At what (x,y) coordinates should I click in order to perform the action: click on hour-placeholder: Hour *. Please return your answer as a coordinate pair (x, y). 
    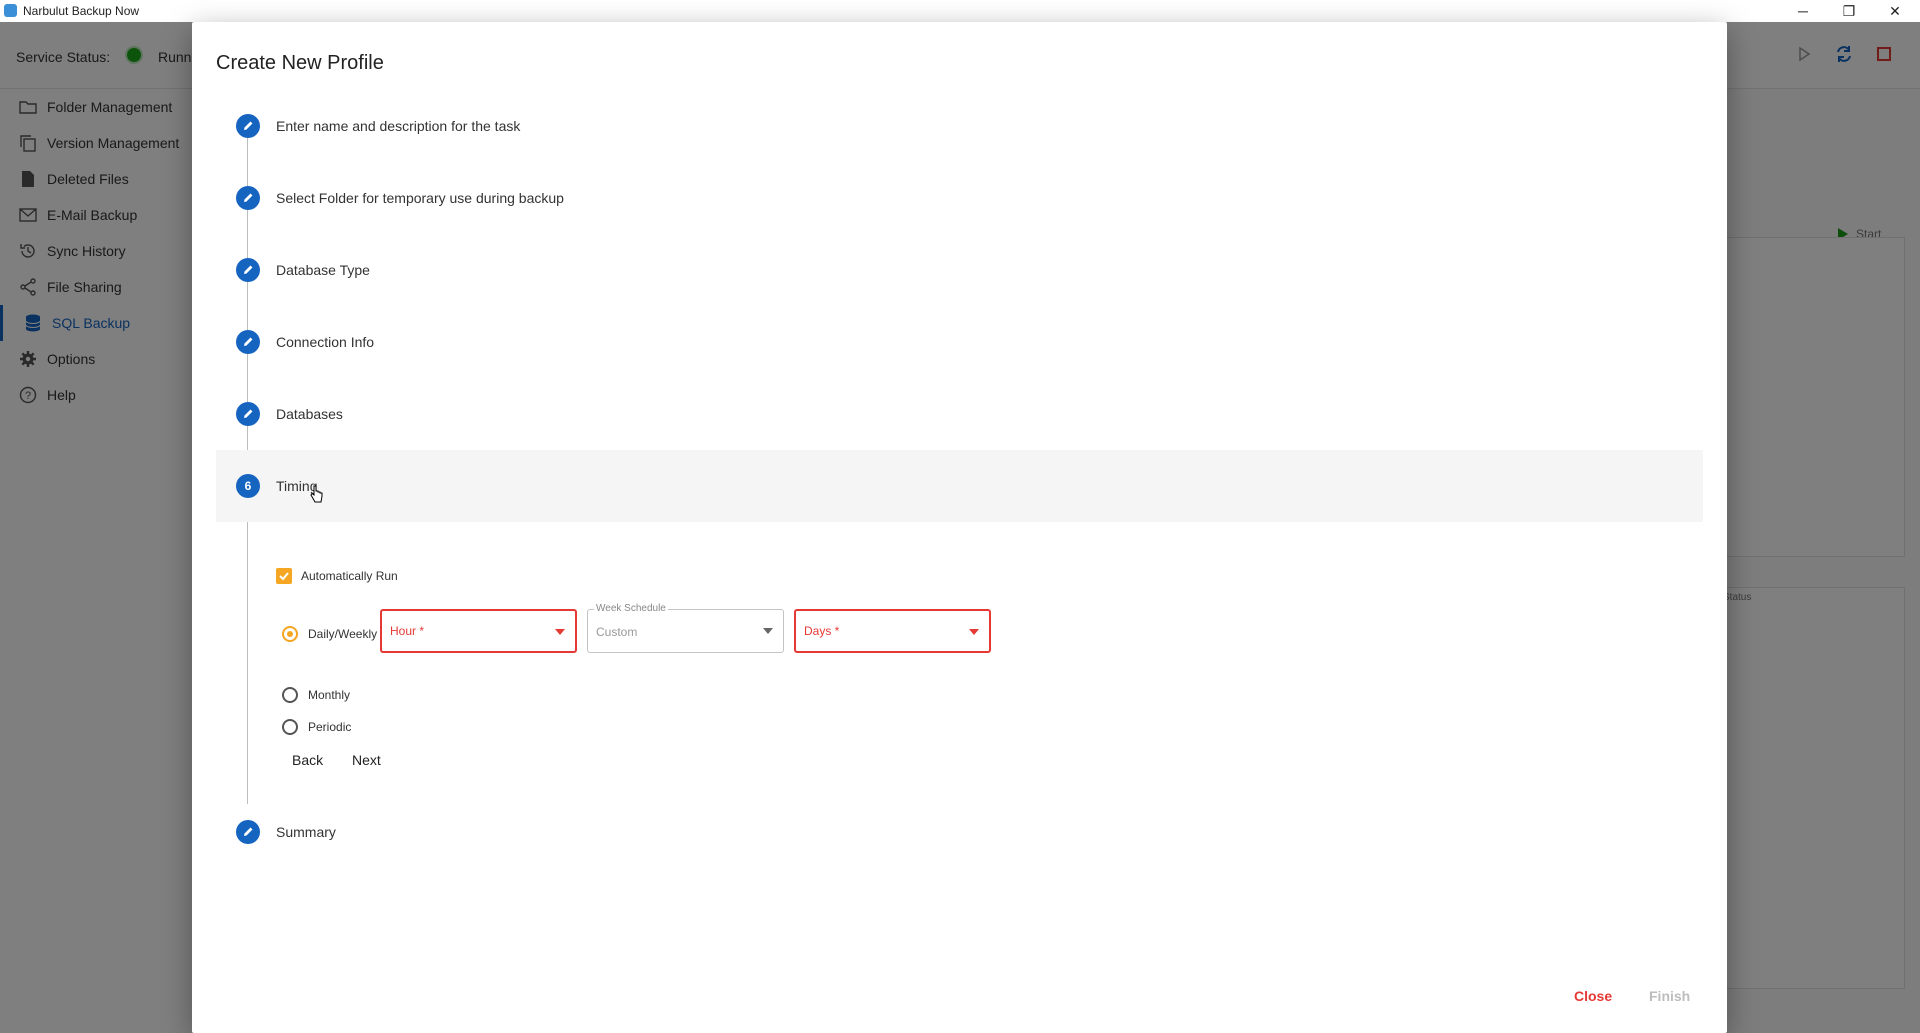
    Looking at the image, I should click on (407, 631).